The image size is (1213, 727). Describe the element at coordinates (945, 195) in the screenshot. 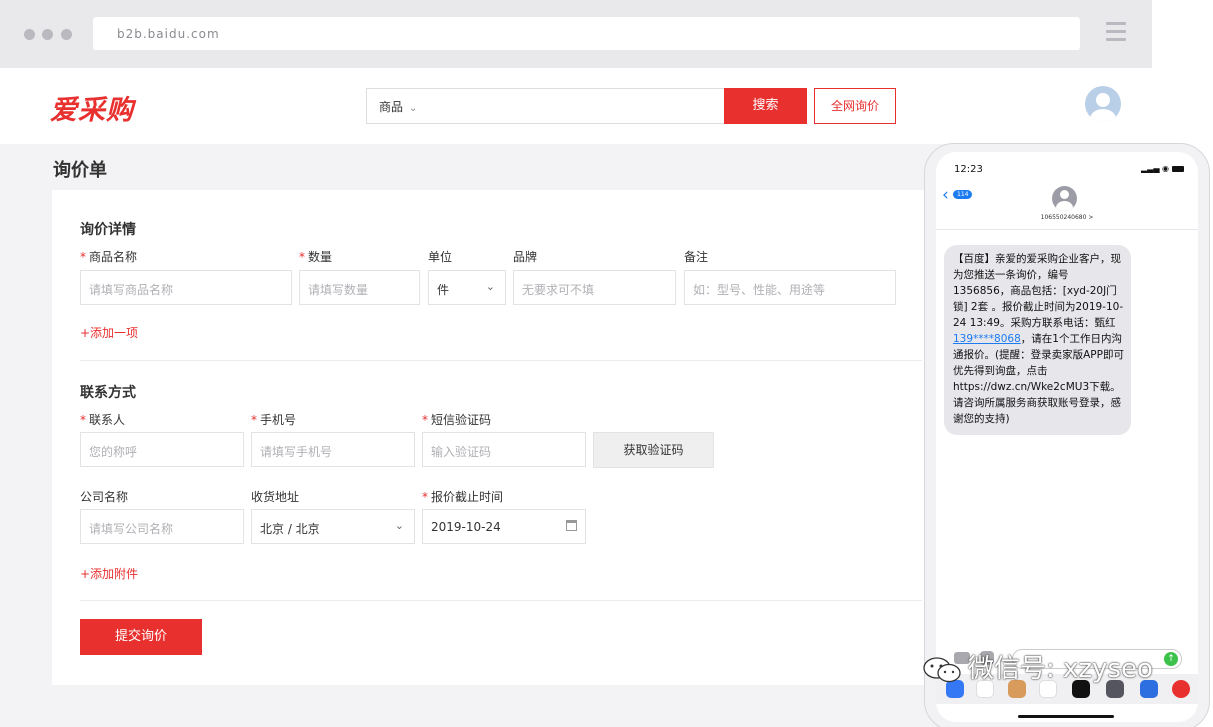

I see `back-chevron-icon: ‹` at that location.